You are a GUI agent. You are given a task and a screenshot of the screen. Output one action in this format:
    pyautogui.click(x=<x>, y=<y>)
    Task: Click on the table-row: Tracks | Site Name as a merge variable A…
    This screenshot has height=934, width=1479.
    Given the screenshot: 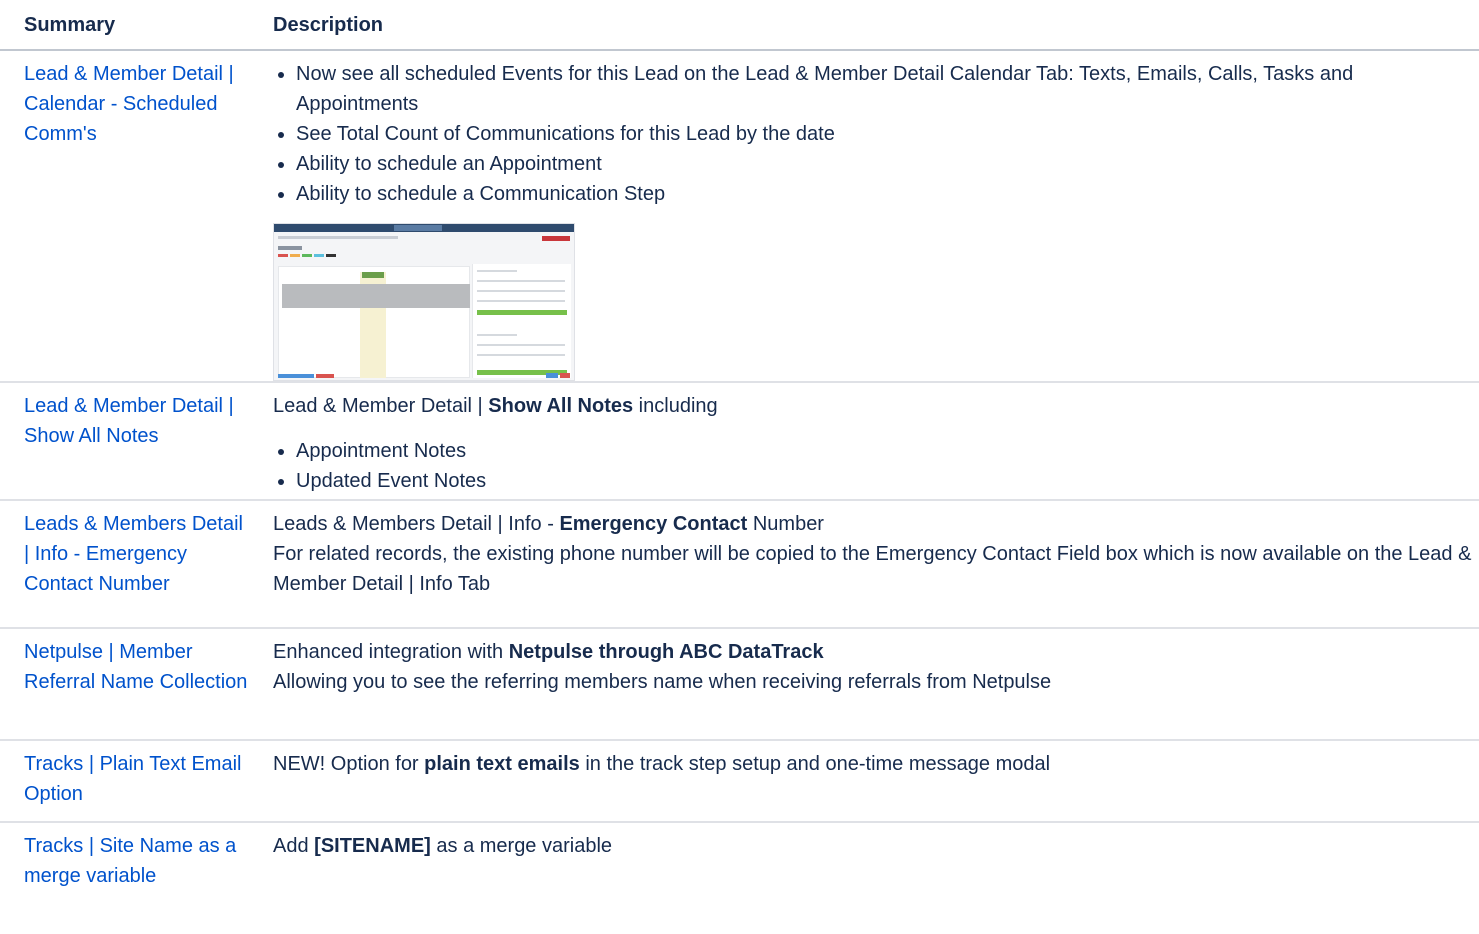 What is the action you would take?
    pyautogui.click(x=739, y=860)
    